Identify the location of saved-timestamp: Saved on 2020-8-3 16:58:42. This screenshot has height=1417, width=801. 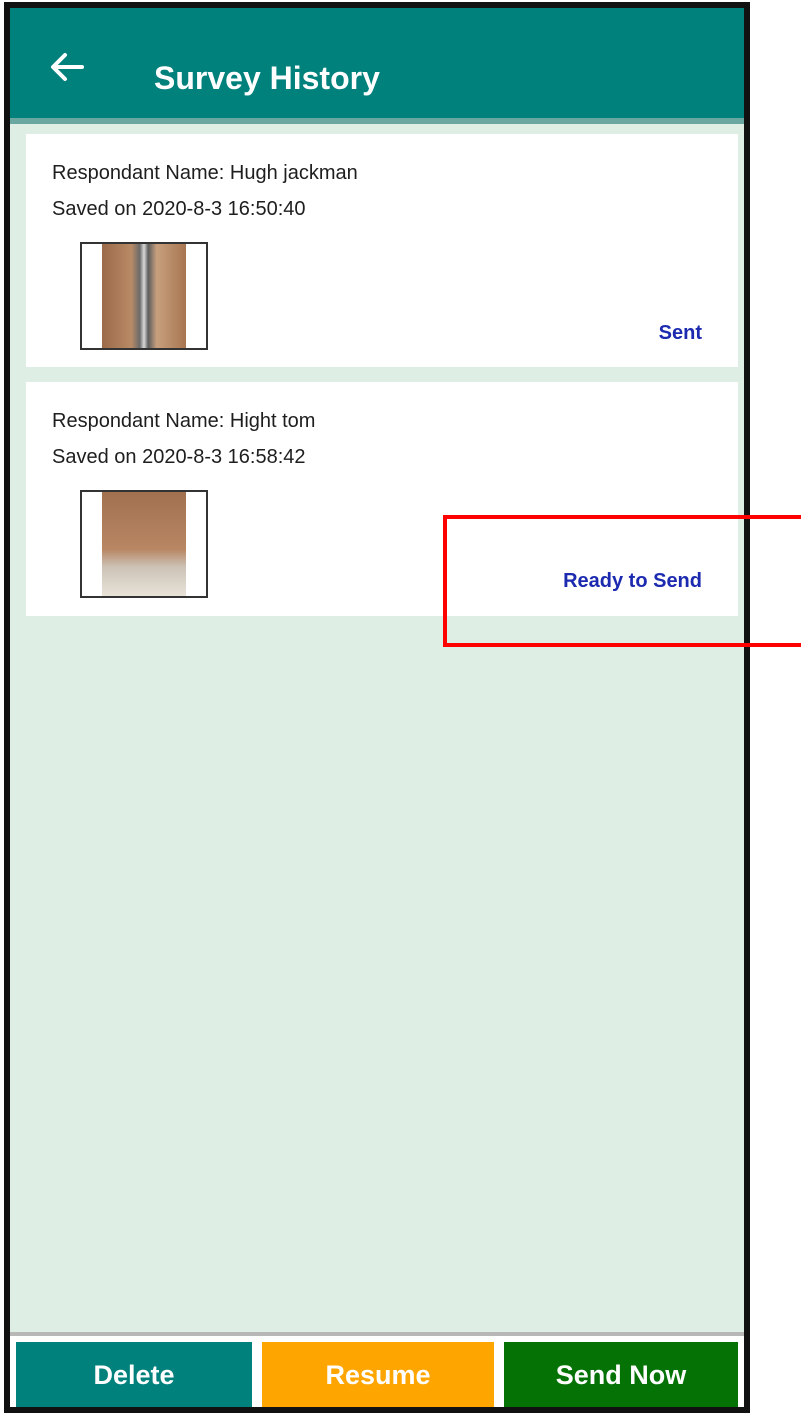
(179, 457).